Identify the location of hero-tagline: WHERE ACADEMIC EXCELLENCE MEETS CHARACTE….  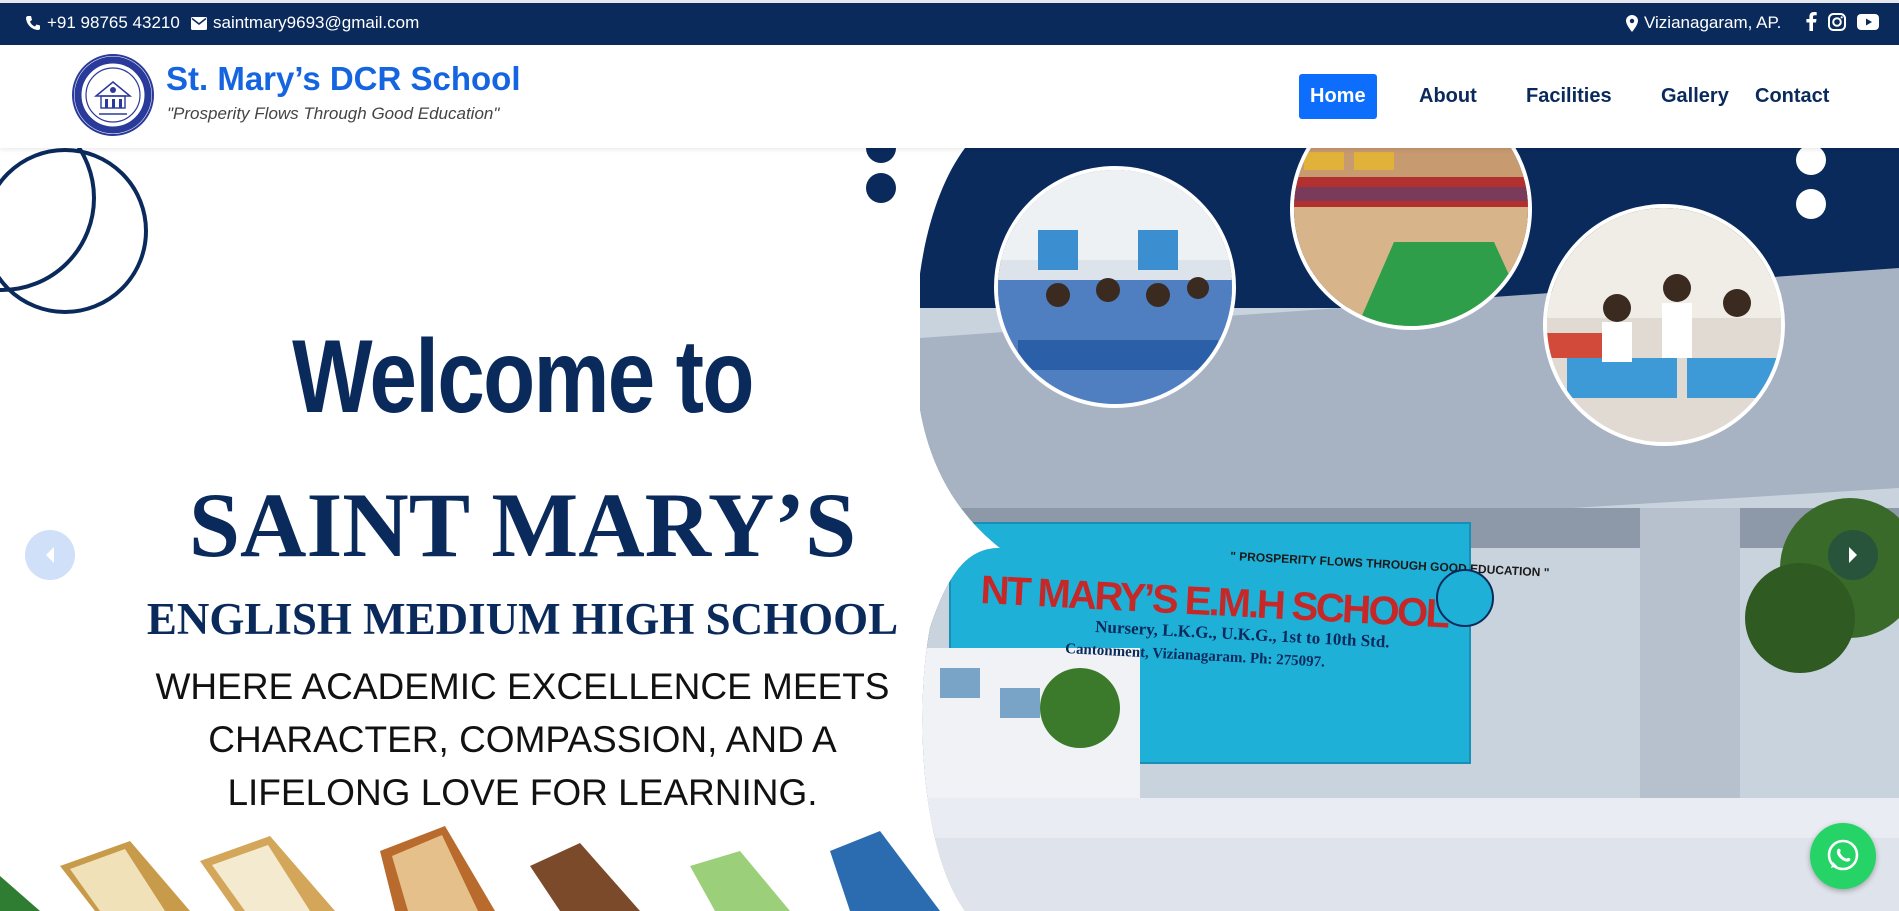
(522, 739).